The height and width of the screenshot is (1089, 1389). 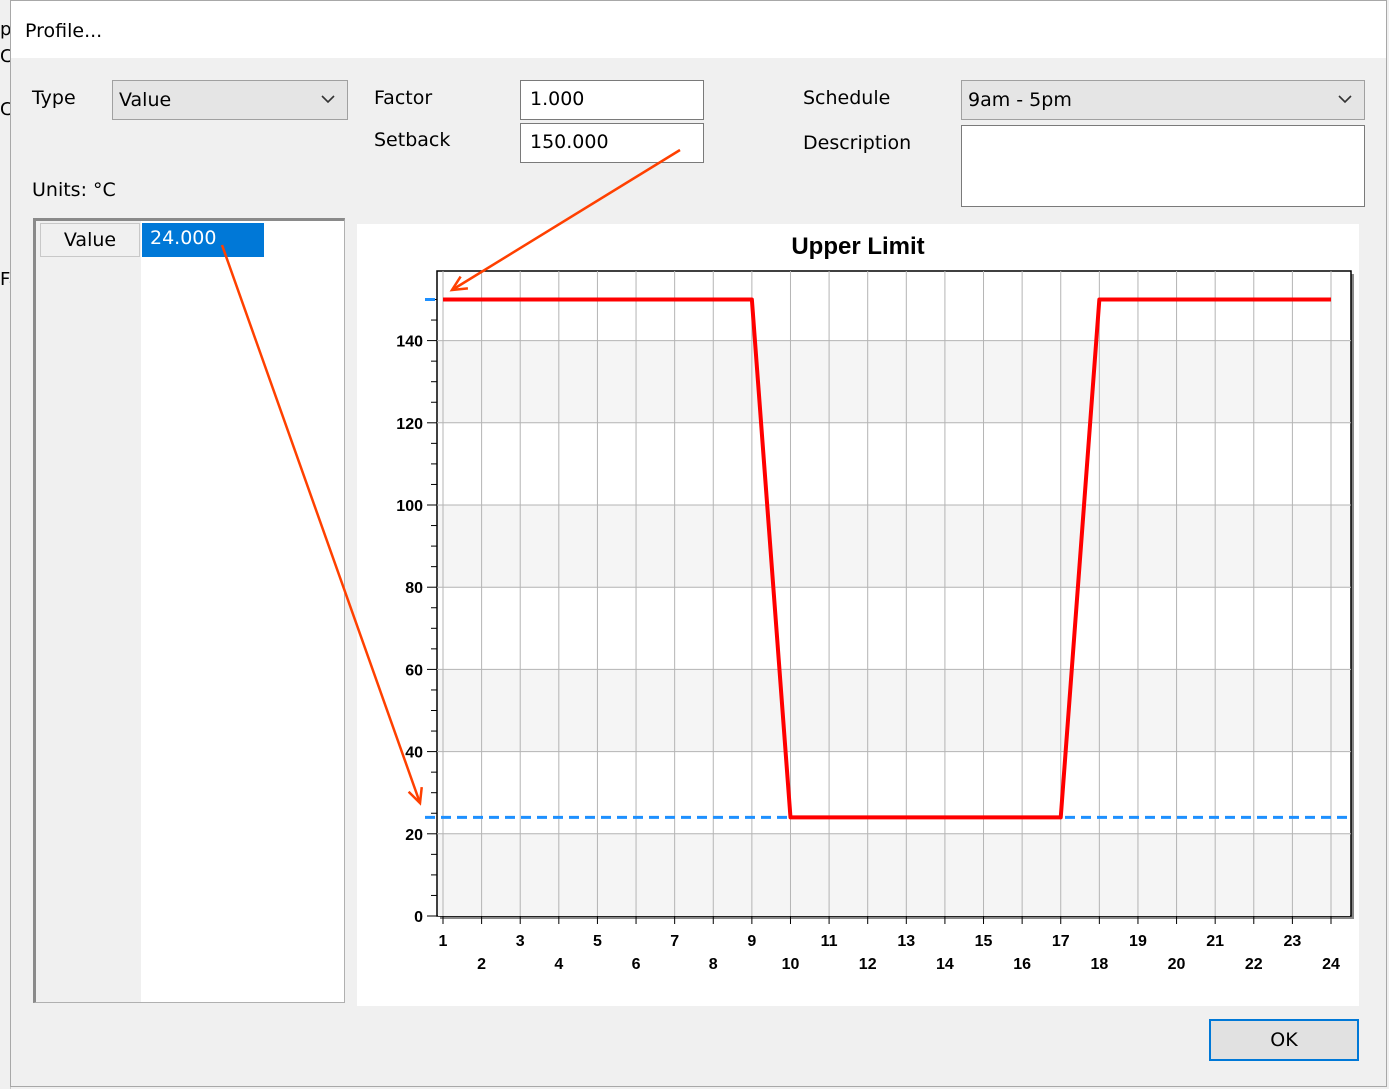 What do you see at coordinates (418, 917) in the screenshot?
I see `y-tick-label: 0` at bounding box center [418, 917].